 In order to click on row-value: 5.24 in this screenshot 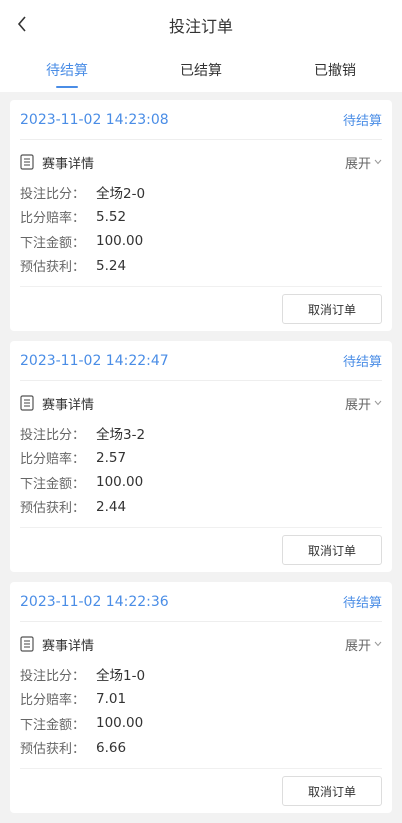, I will do `click(111, 265)`.